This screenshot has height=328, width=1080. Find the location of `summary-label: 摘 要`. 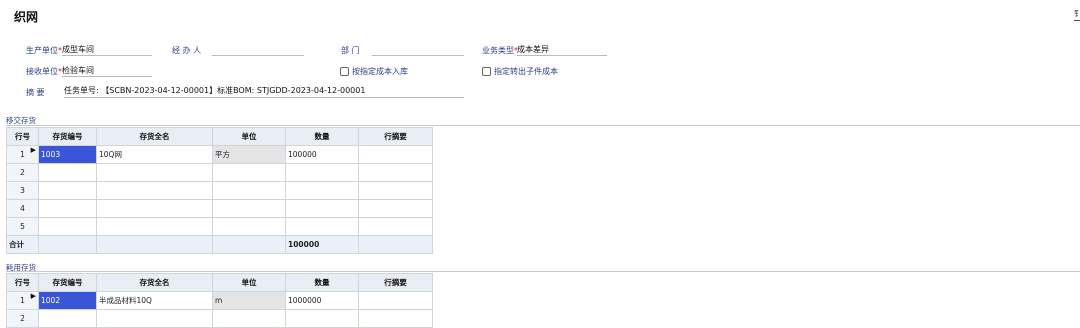

summary-label: 摘 要 is located at coordinates (35, 92).